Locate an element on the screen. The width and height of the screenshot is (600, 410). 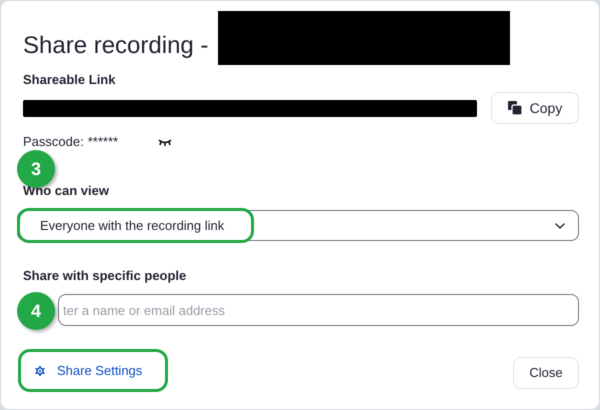
field-label: Shareable Link is located at coordinates (69, 80).